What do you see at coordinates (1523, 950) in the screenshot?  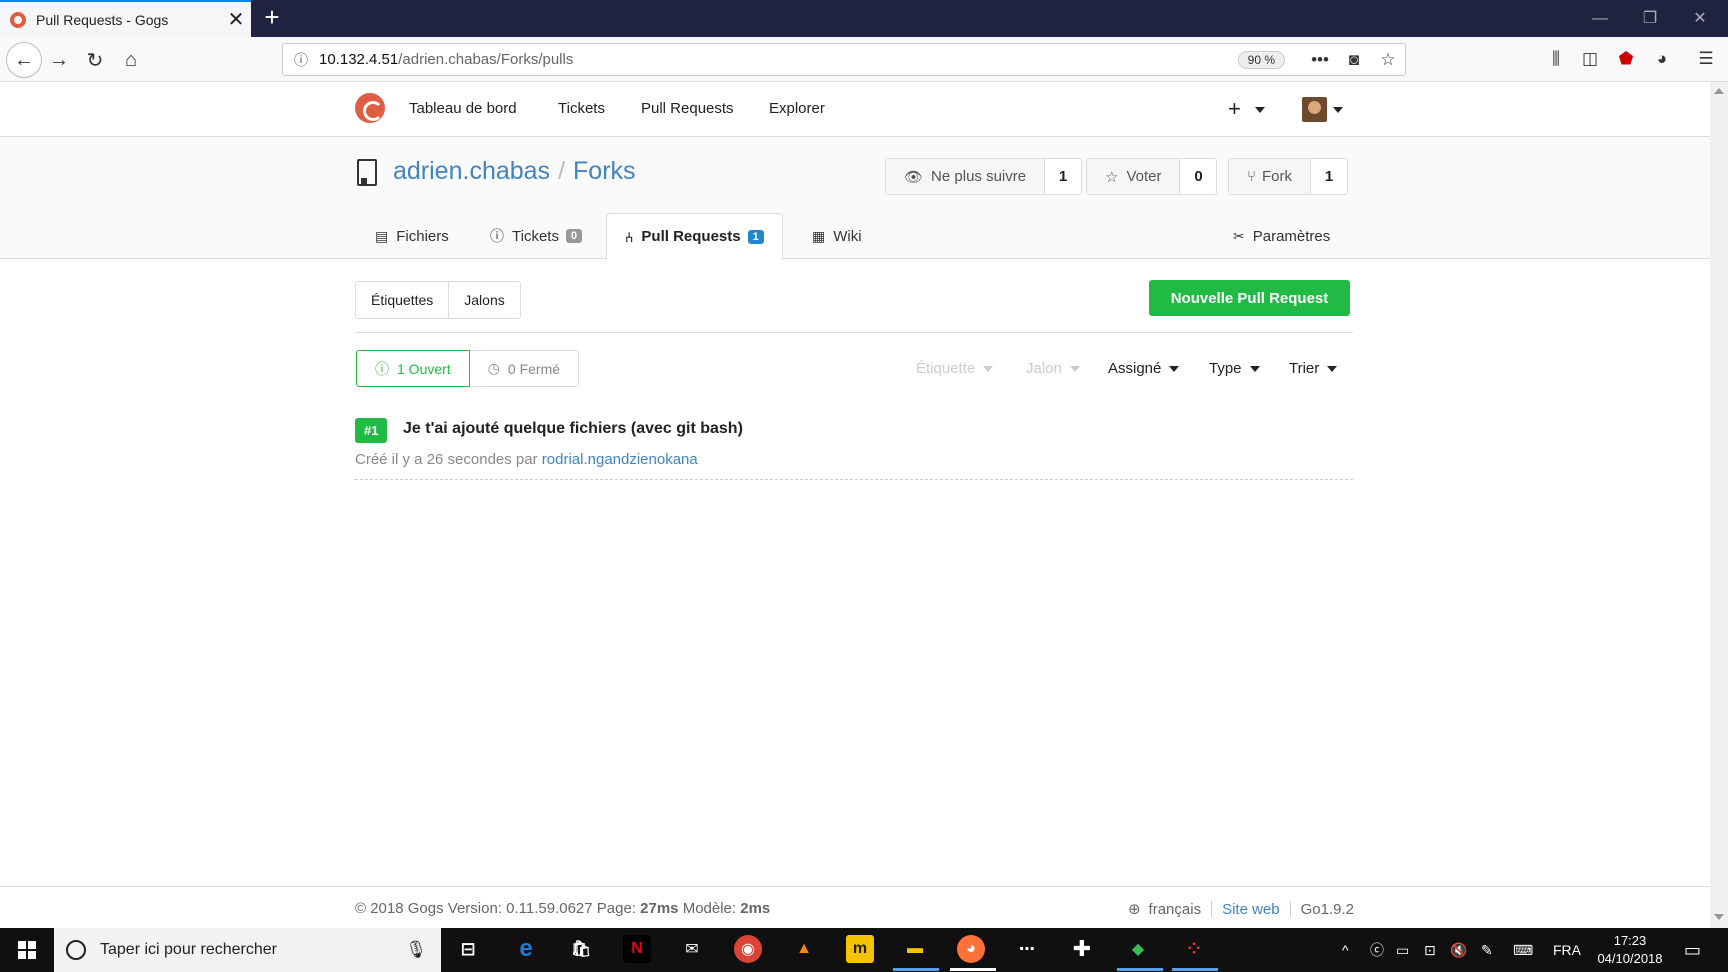 I see `keyboard-icon: ⌨` at bounding box center [1523, 950].